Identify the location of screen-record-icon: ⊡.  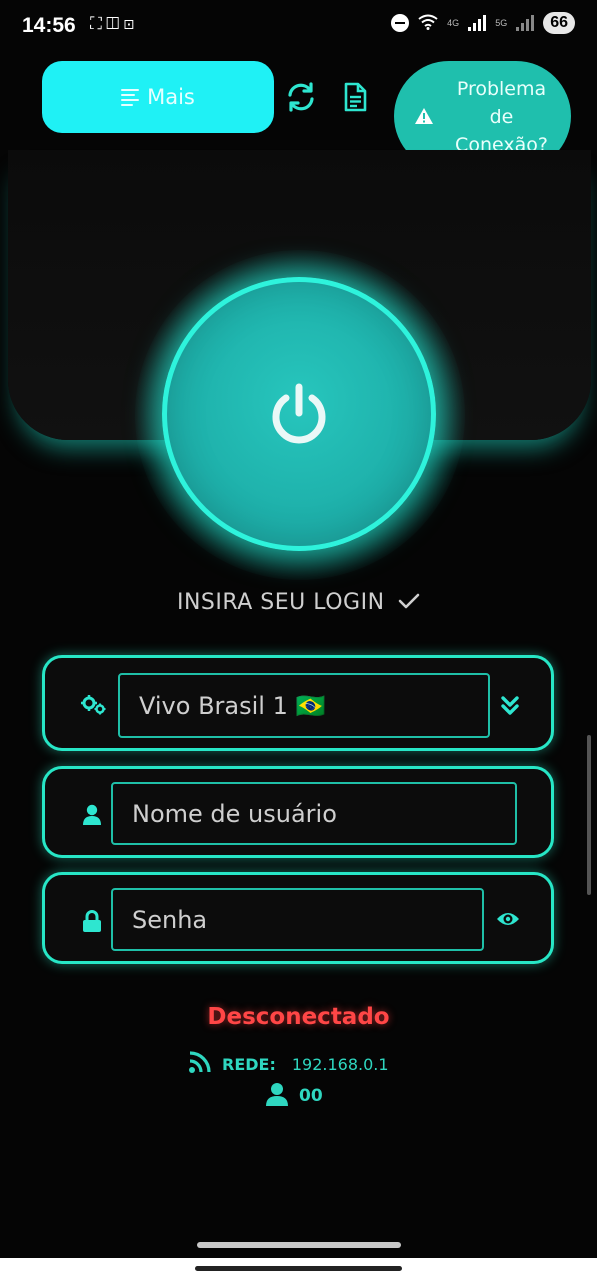
(131, 23).